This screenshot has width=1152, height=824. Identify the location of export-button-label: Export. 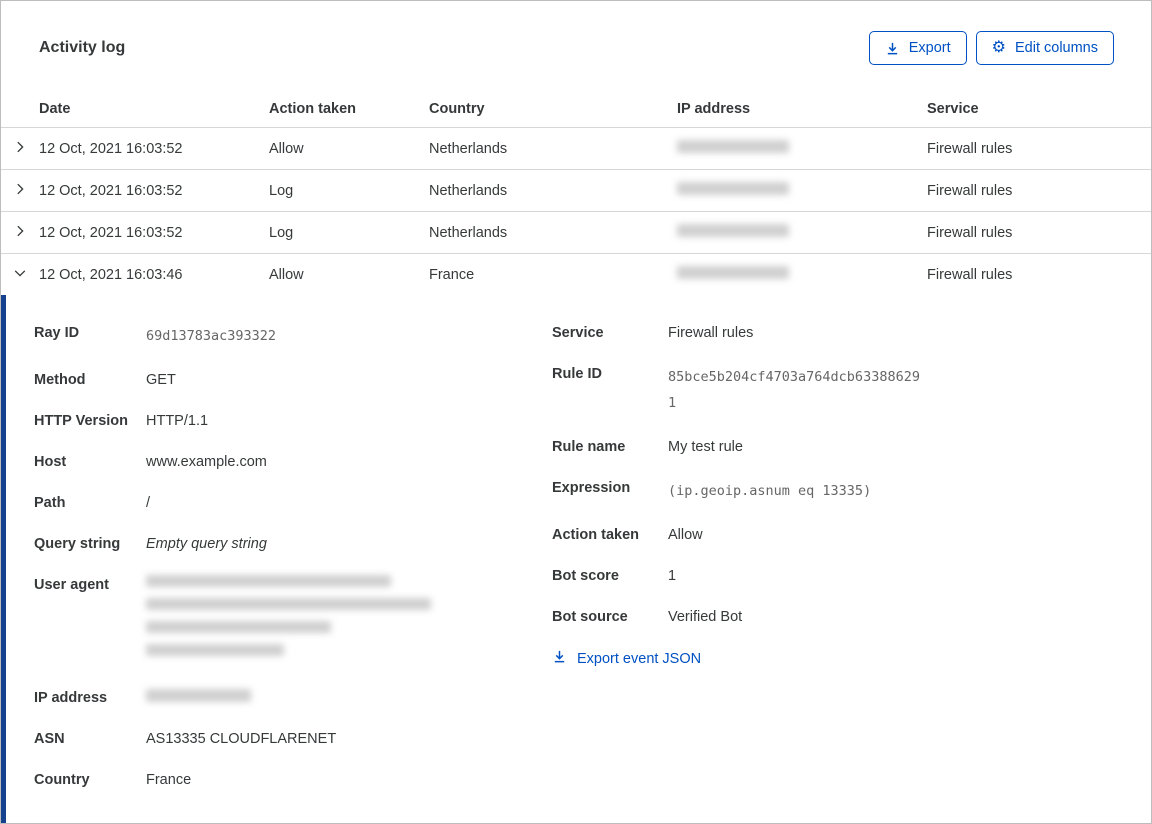
(929, 47).